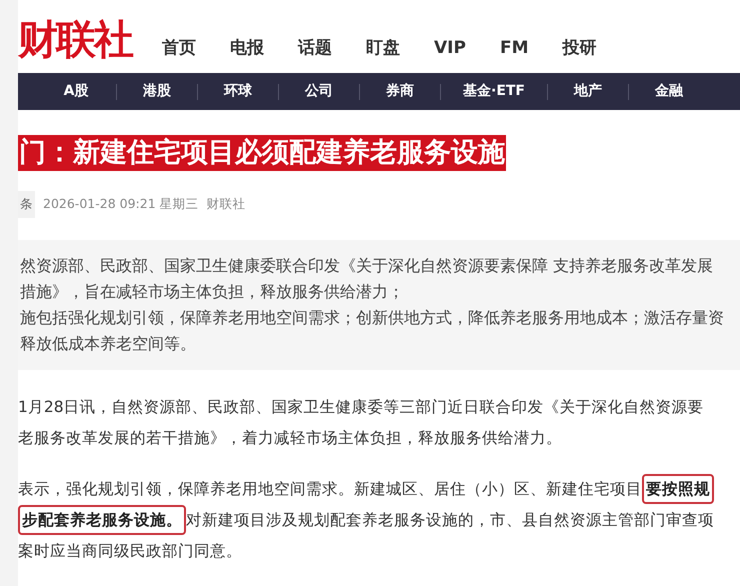 This screenshot has height=586, width=740. I want to click on paragraph-text: 表示，强化规划引领，保障养老用地空间需求。新建城区、居住（小）区、新建住宅项目, so click(330, 489).